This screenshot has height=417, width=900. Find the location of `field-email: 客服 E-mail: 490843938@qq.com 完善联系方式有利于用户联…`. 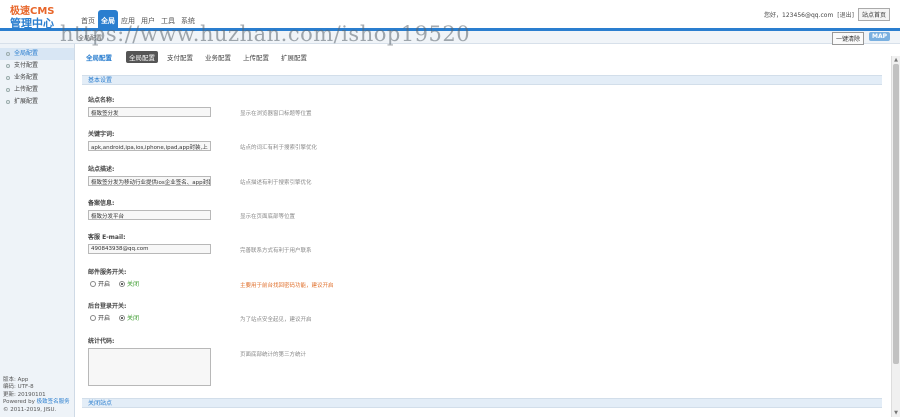

field-email: 客服 E-mail: 490843938@qq.com 完善联系方式有利于用户联… is located at coordinates (483, 243).